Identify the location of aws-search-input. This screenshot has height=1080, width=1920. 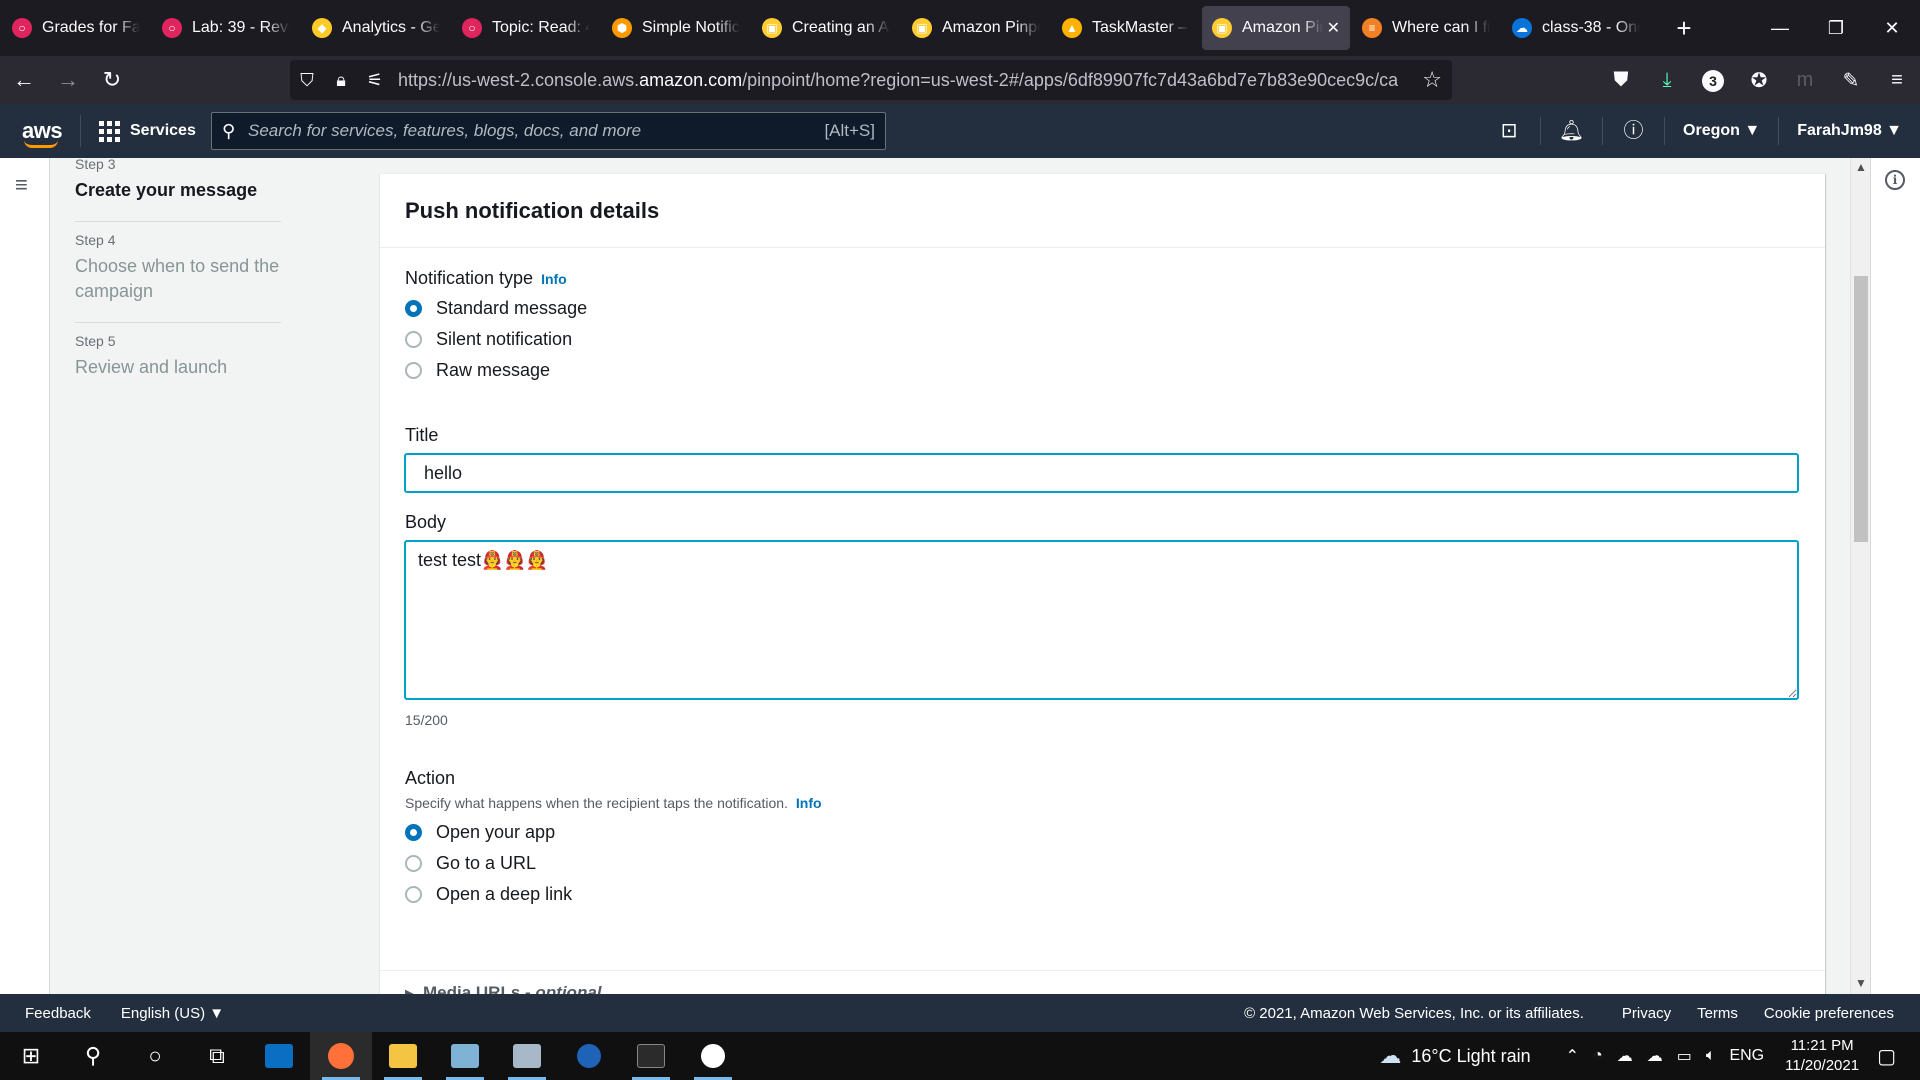
(528, 131).